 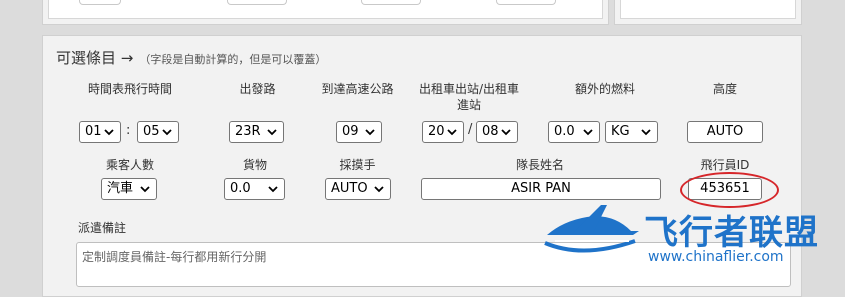 I want to click on label-arrival-runway: 到達高速公路, so click(x=357, y=89).